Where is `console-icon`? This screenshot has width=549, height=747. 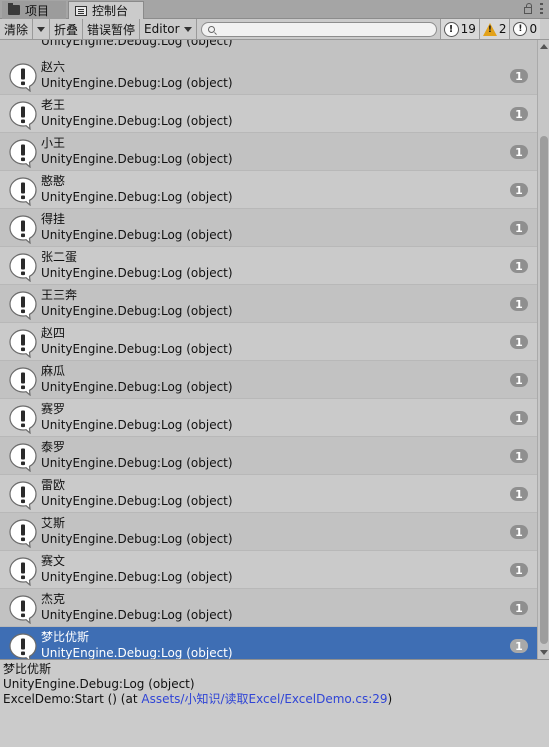 console-icon is located at coordinates (81, 10).